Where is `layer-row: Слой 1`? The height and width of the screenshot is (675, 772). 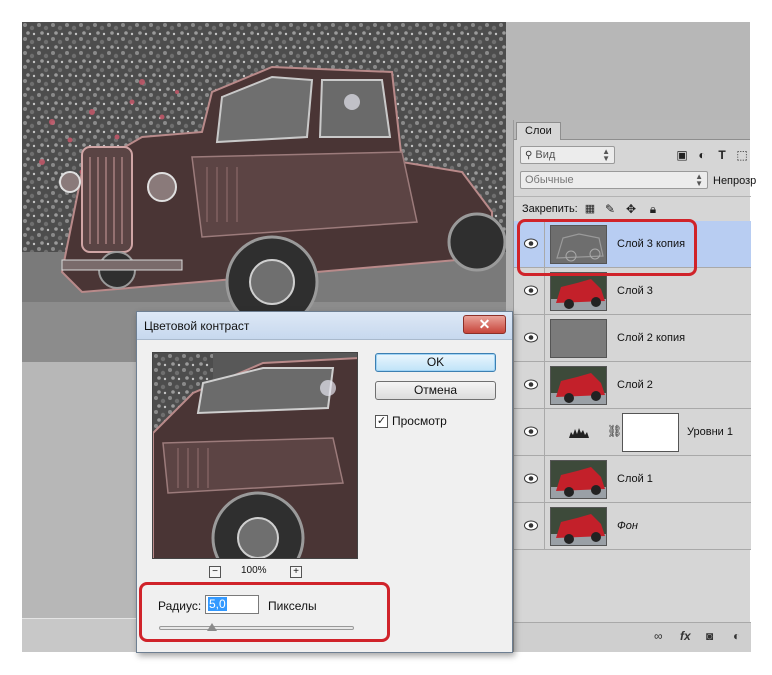
layer-row: Слой 1 is located at coordinates (632, 479).